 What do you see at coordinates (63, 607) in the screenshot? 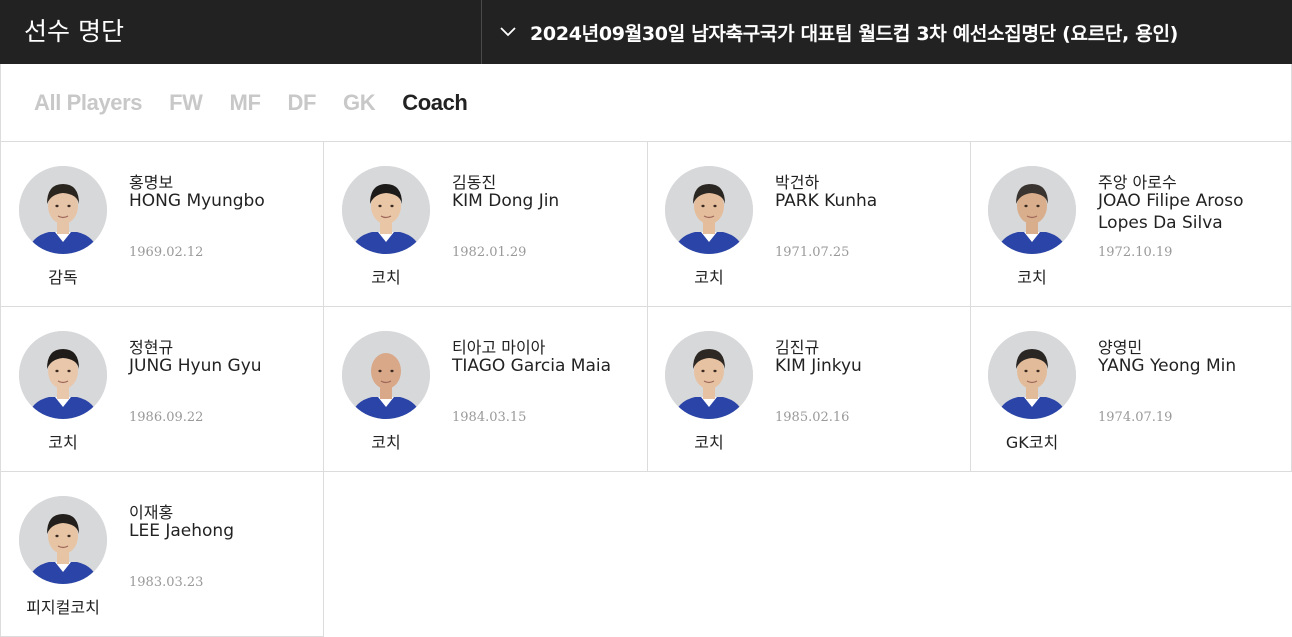
I see `staff-role: 피지컬코치` at bounding box center [63, 607].